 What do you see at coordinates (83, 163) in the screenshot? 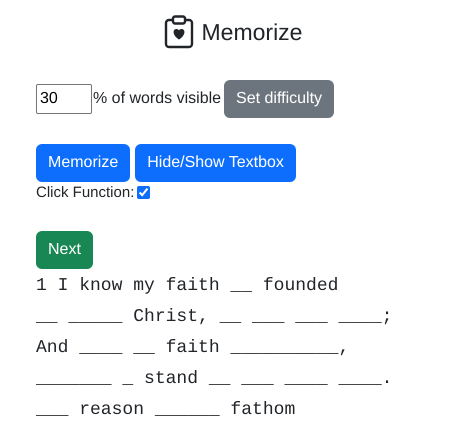
I see `memorize-button: Memorize` at bounding box center [83, 163].